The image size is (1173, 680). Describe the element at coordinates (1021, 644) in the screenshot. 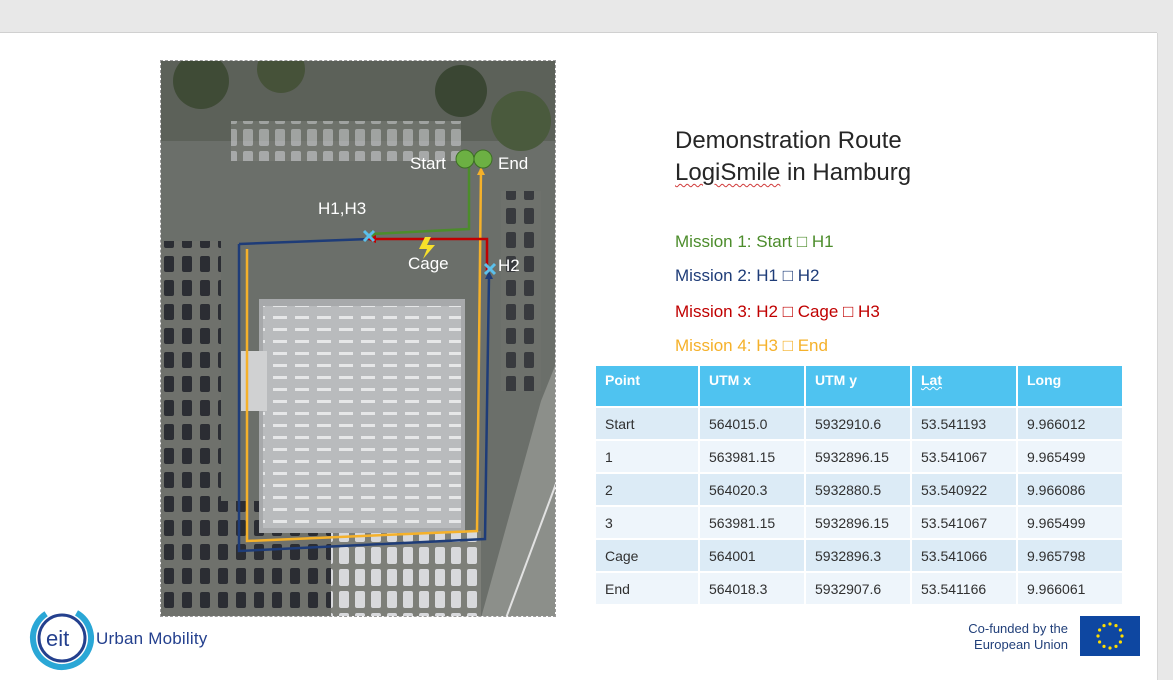

I see `eu-line-2: European Union` at that location.